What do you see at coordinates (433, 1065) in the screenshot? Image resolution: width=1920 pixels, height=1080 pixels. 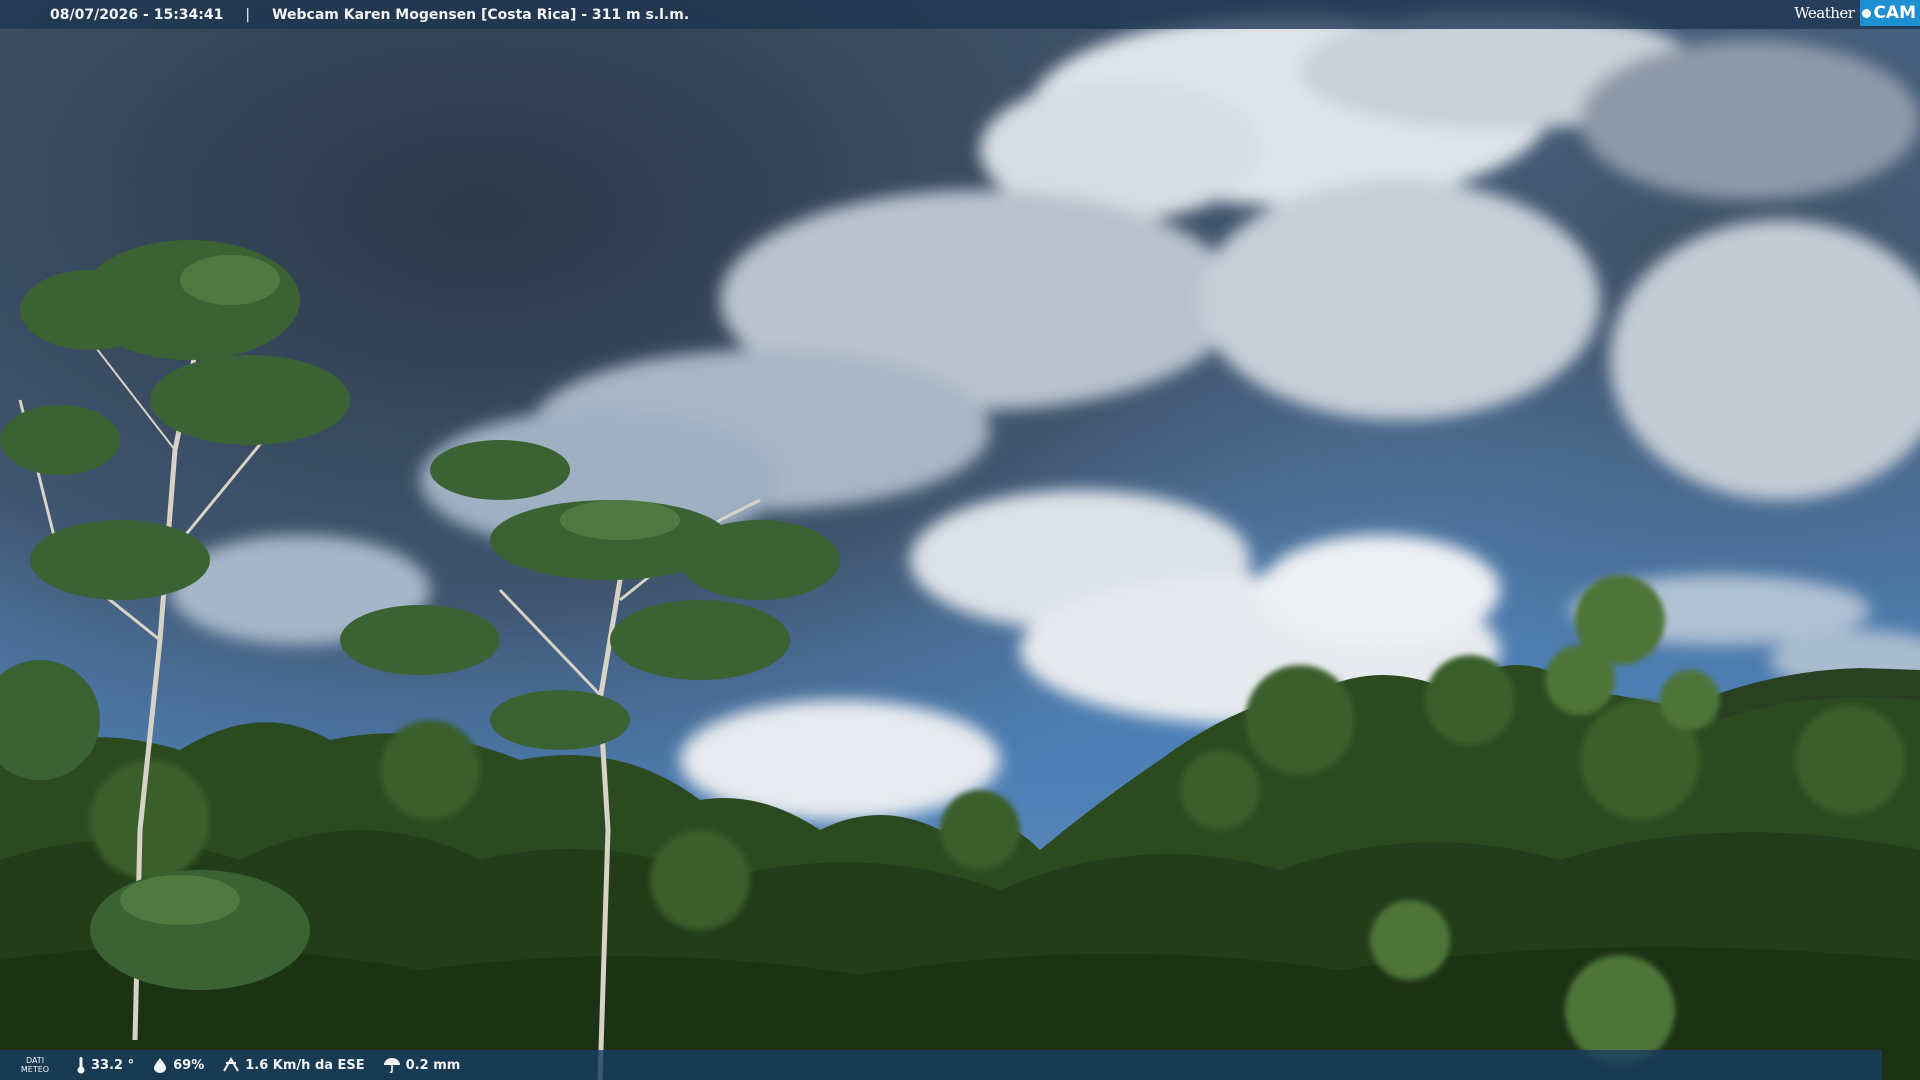 I see `rain-value: 0.2 mm` at bounding box center [433, 1065].